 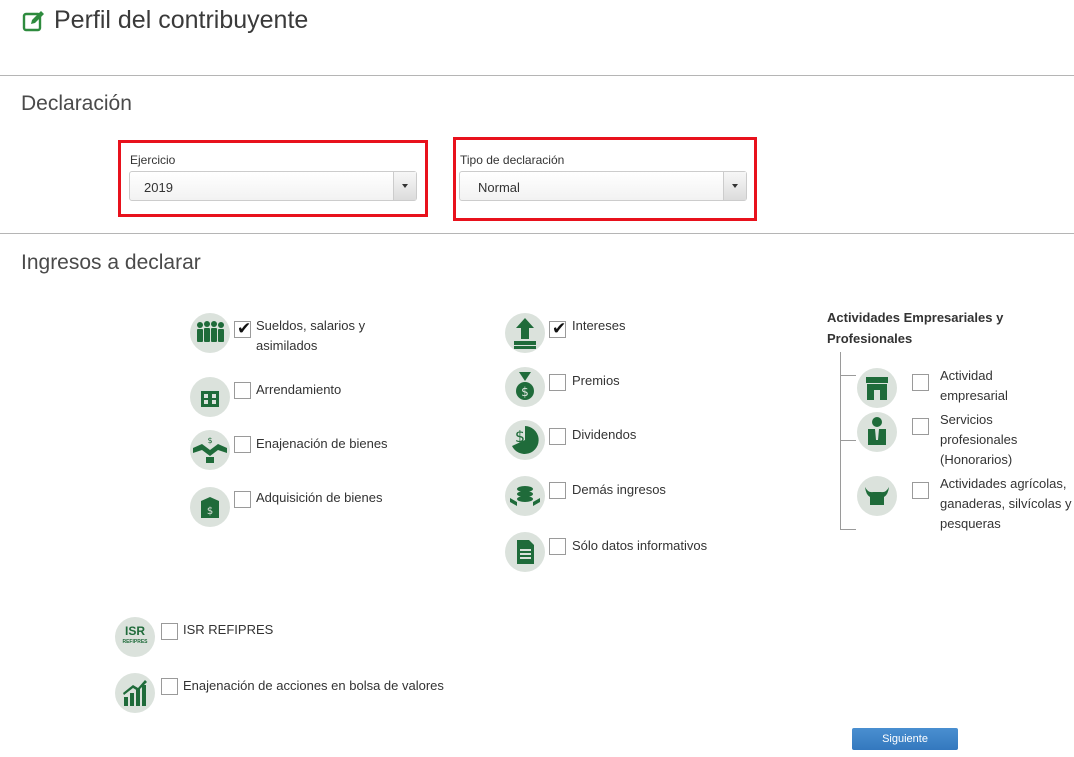 I want to click on isr-refipres-icon: ISR REFIPRES, so click(x=135, y=637).